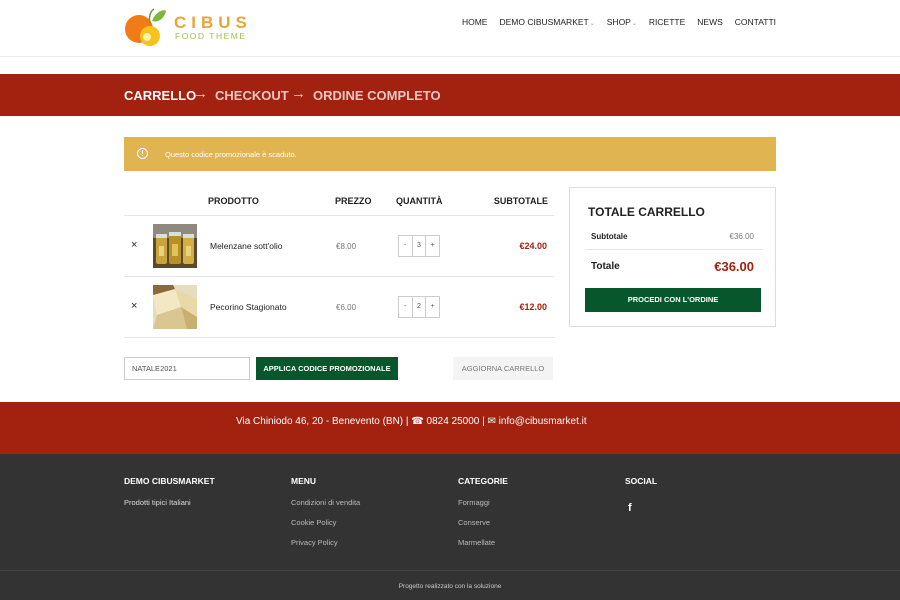 This screenshot has height=600, width=900. What do you see at coordinates (377, 95) in the screenshot?
I see `step-order-complete: ORDINE COMPLETO` at bounding box center [377, 95].